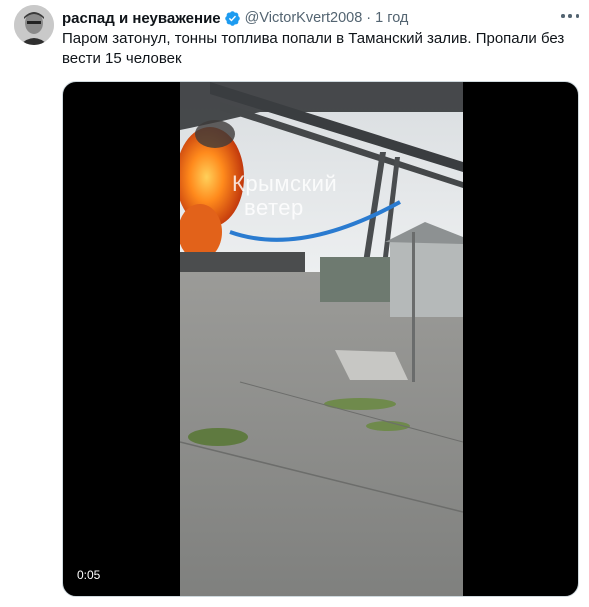 This screenshot has height=607, width=589. I want to click on video-timestamp: 0:05, so click(89, 575).